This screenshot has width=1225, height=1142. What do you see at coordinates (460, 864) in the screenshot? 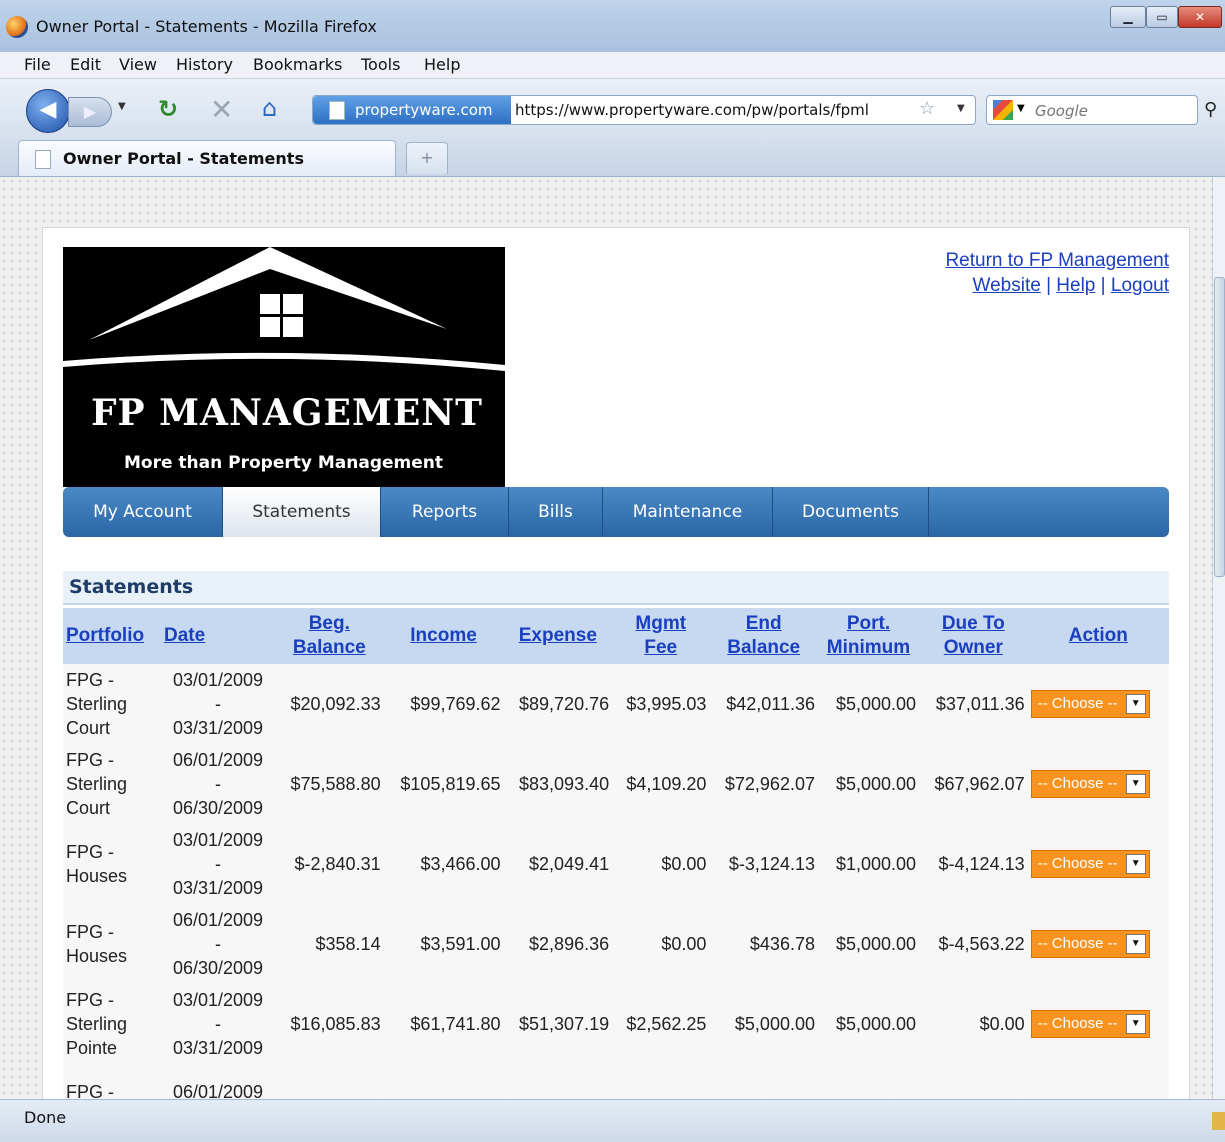
I see `income-cell: $3,466.00` at bounding box center [460, 864].